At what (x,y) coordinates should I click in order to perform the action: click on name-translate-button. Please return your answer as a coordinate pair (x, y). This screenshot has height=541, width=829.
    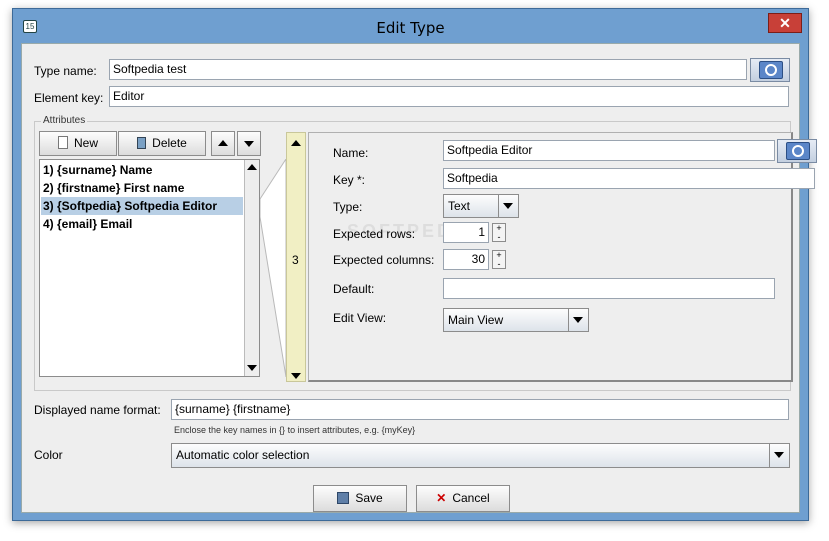
    Looking at the image, I should click on (797, 151).